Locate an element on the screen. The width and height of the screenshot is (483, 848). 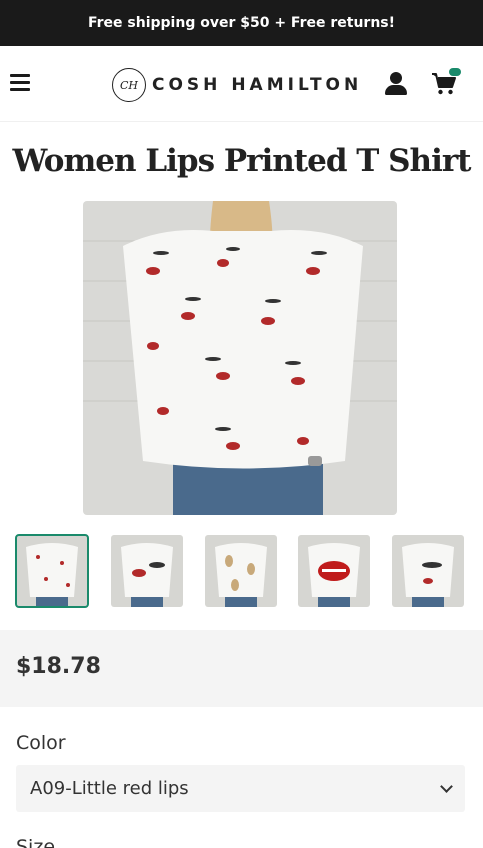
color-select: A09-Little red lips is located at coordinates (240, 788).